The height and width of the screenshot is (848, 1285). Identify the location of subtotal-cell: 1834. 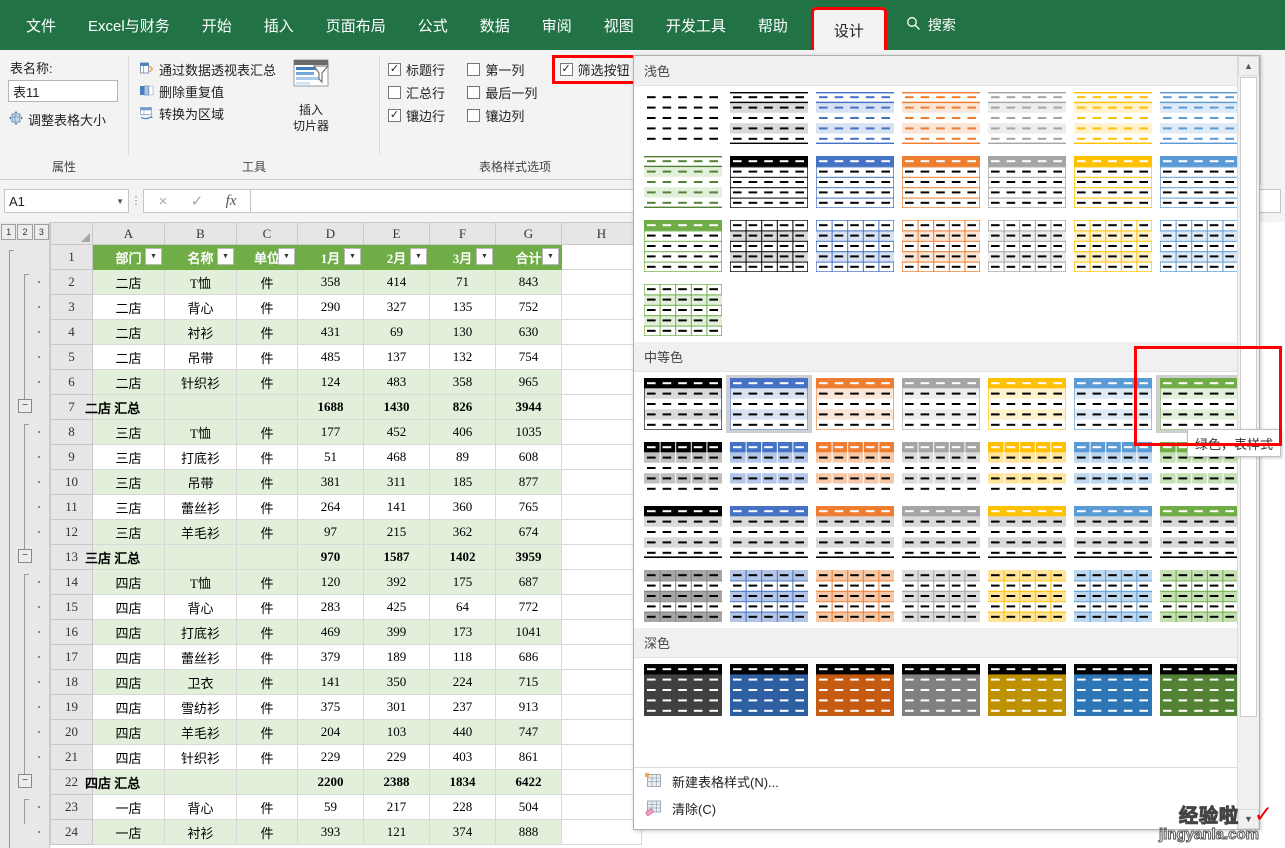
(462, 782).